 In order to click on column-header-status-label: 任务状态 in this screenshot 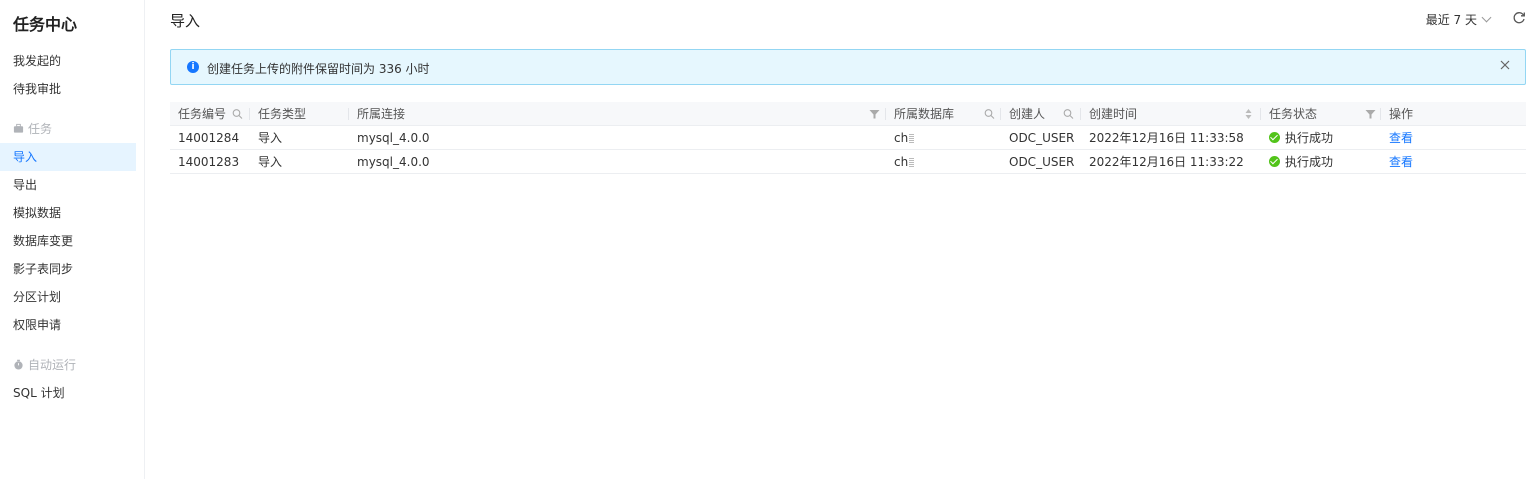, I will do `click(1293, 114)`.